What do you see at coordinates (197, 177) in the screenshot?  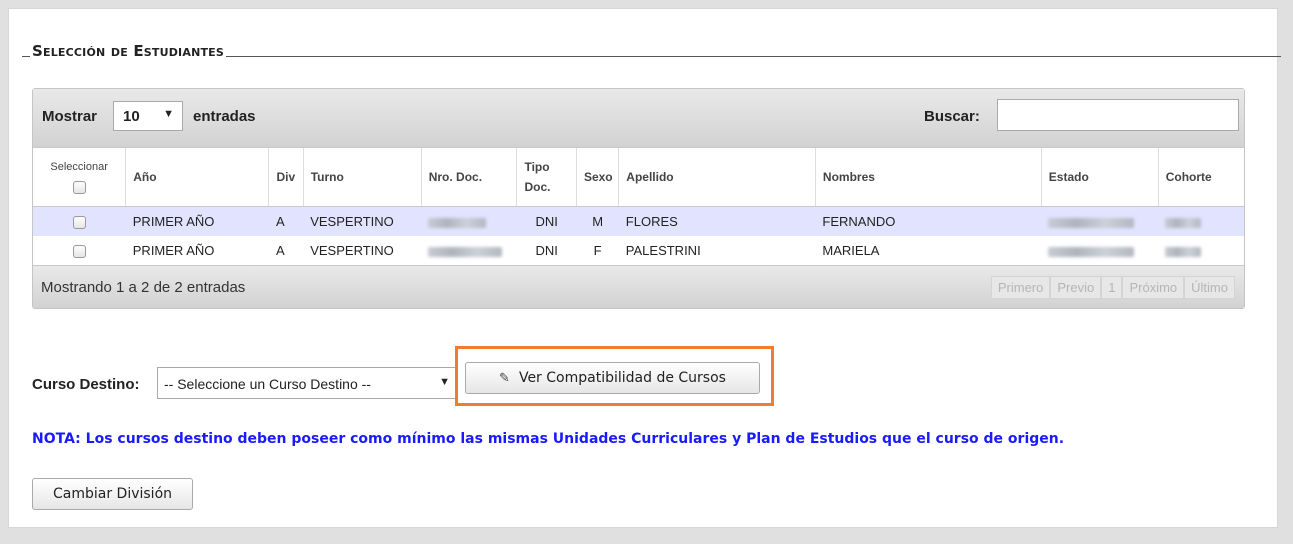 I see `col-header-anio: Año` at bounding box center [197, 177].